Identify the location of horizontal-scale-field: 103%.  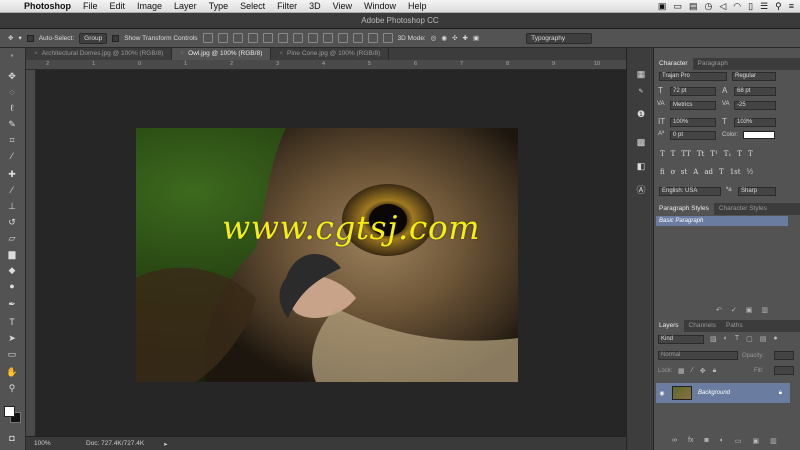
(755, 122).